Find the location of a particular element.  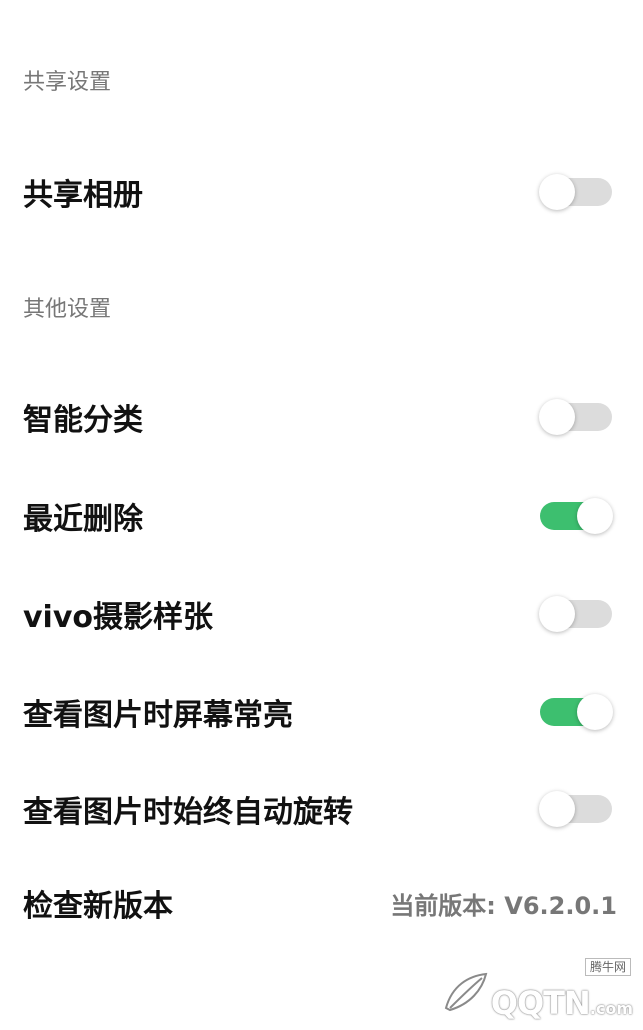

setting-row-auto-rotate: 查看图片时始终自动旋转 is located at coordinates (321, 809).